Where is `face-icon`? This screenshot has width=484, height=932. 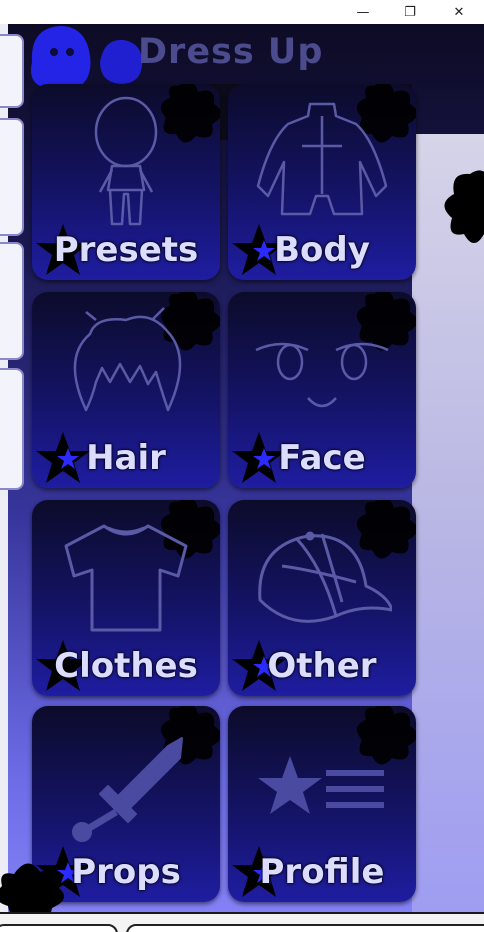 face-icon is located at coordinates (322, 375).